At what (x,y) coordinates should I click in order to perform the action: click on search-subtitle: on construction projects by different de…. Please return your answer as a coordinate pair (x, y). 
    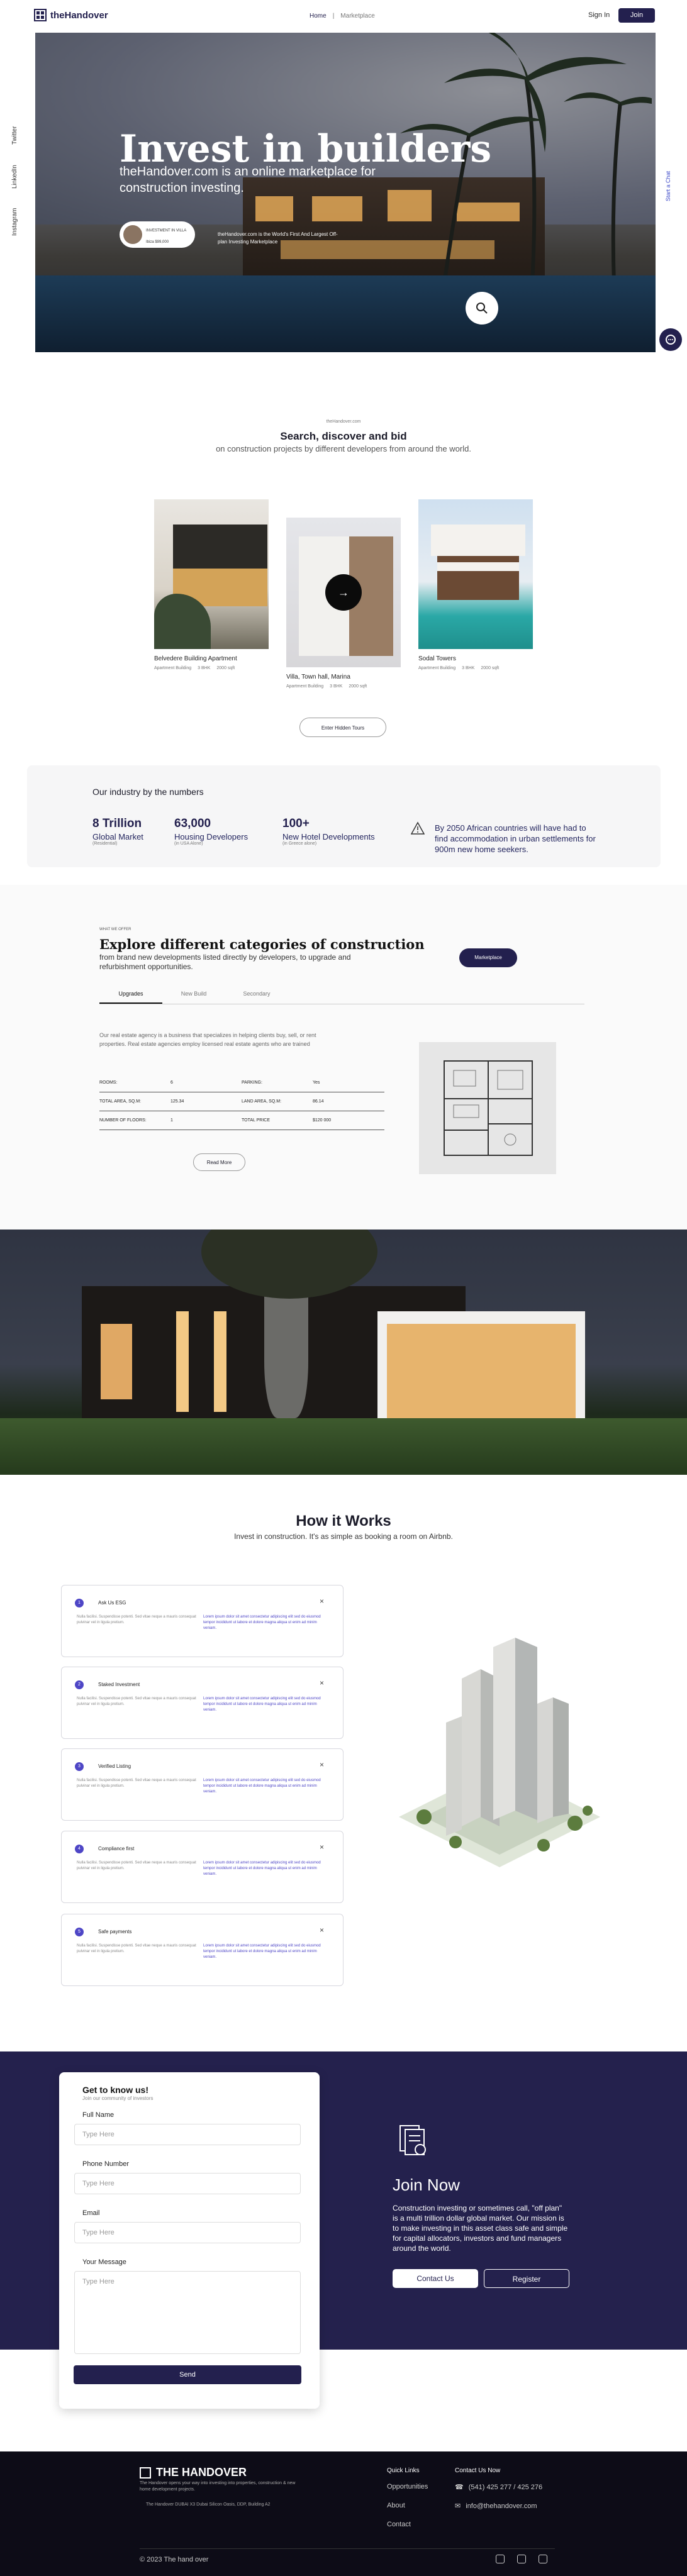
    Looking at the image, I should click on (343, 448).